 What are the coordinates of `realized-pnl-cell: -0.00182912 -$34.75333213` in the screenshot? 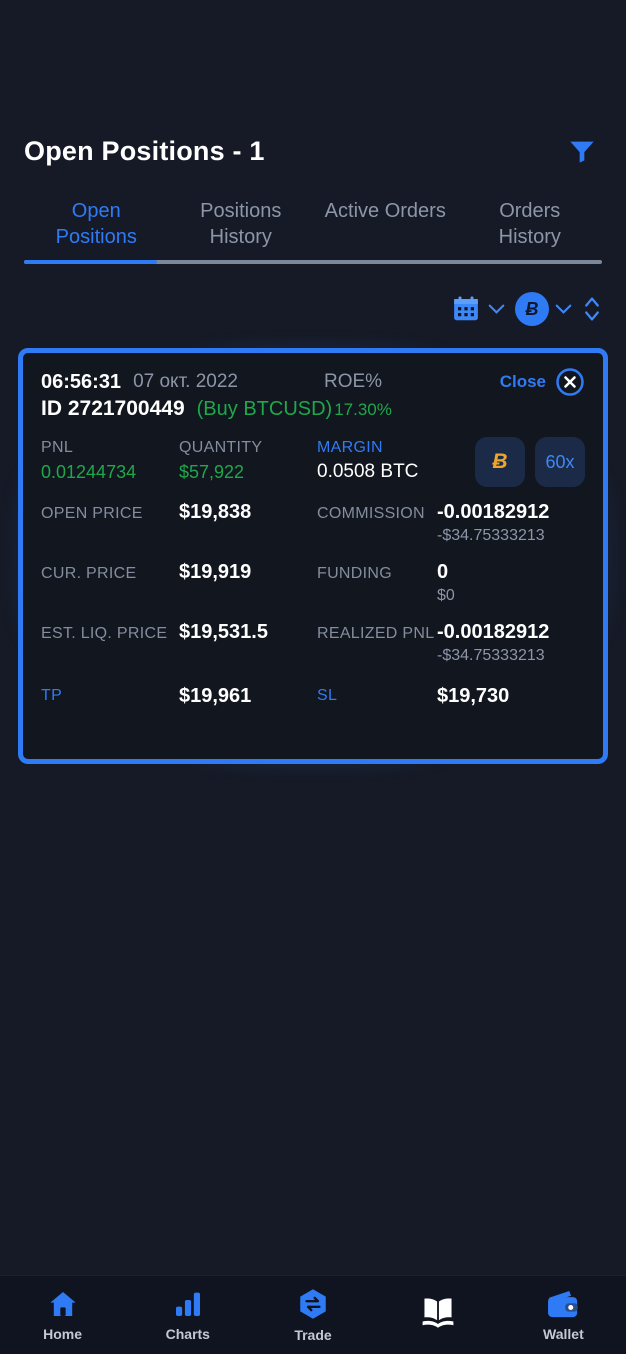 It's located at (511, 643).